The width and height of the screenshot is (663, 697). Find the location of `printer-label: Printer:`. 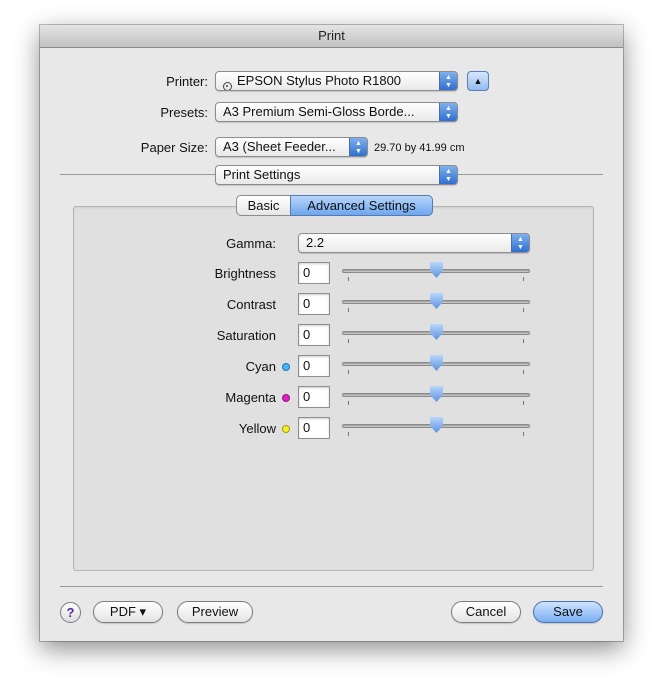

printer-label: Printer: is located at coordinates (187, 81).